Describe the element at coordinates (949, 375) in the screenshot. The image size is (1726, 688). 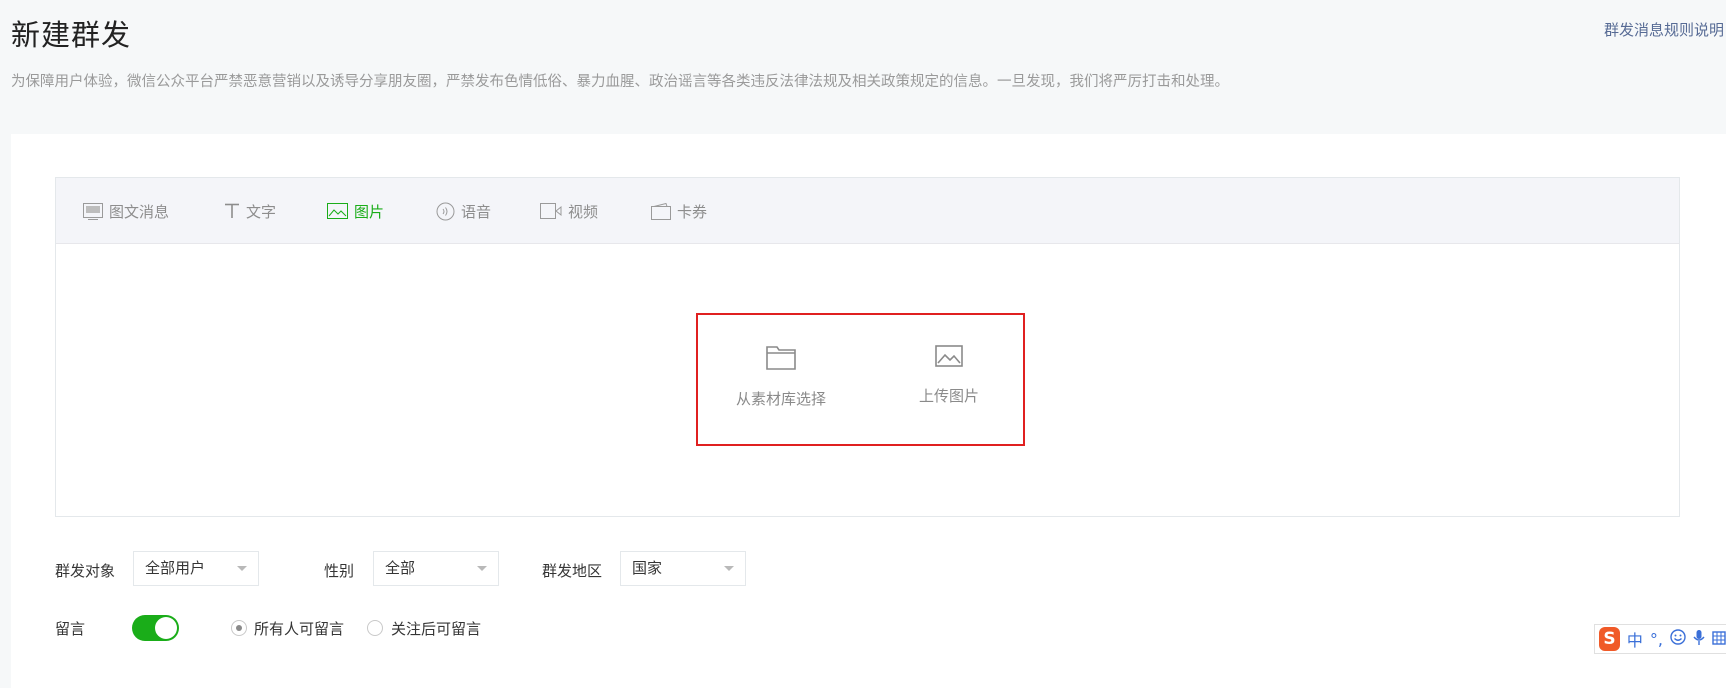
I see `upload-image-button: 上传图片` at that location.